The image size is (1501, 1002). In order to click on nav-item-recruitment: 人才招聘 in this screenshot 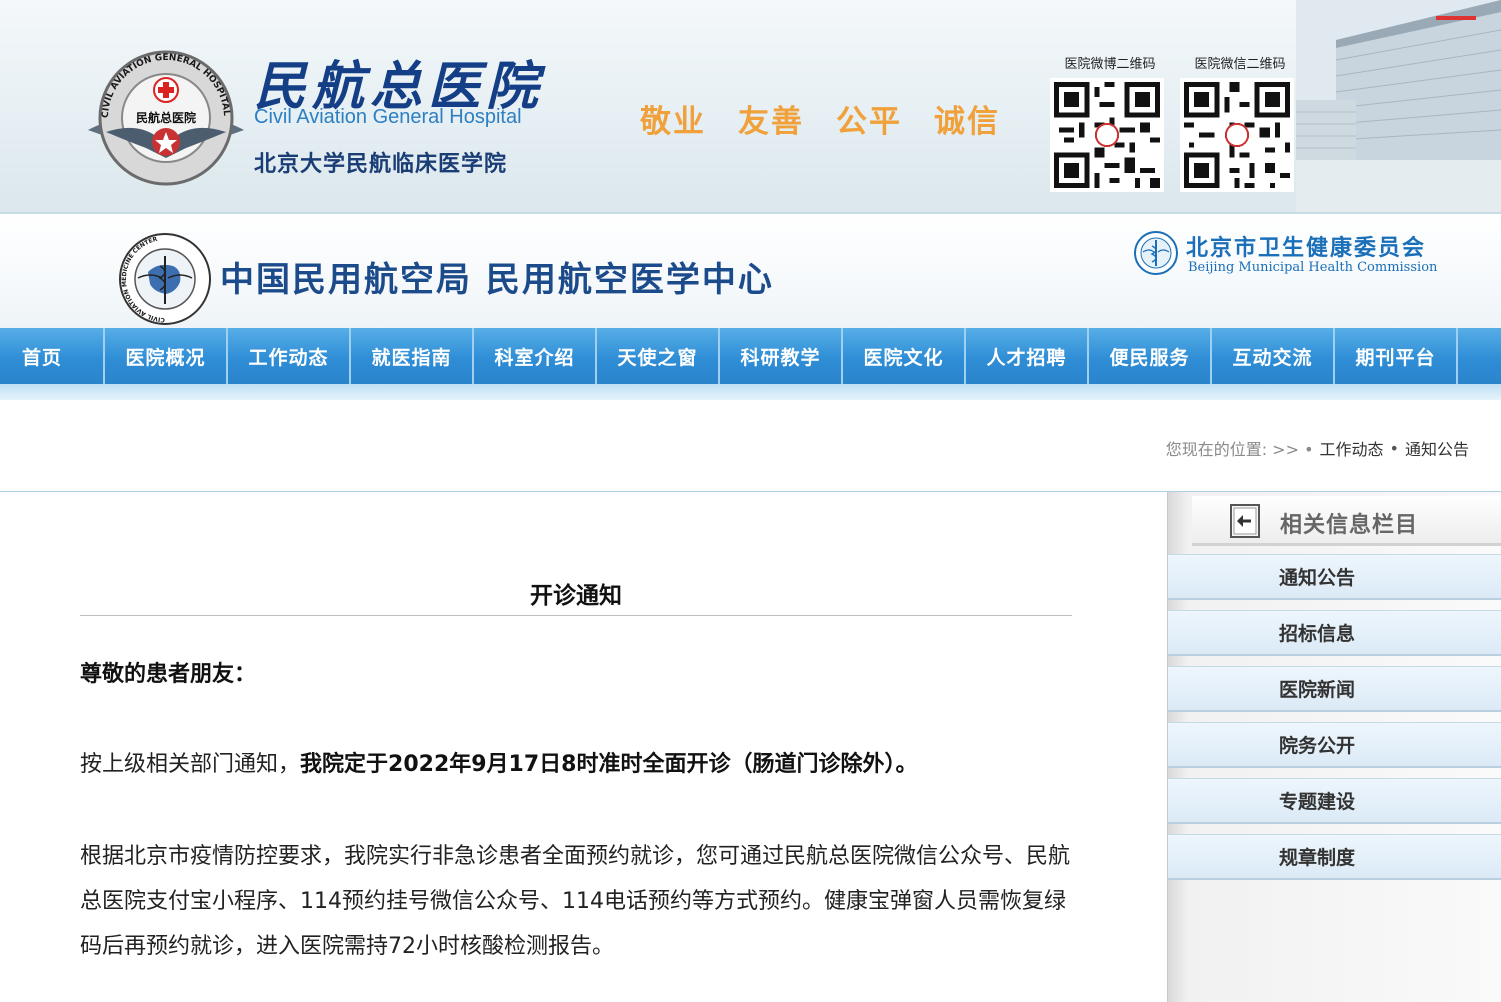, I will do `click(1027, 356)`.